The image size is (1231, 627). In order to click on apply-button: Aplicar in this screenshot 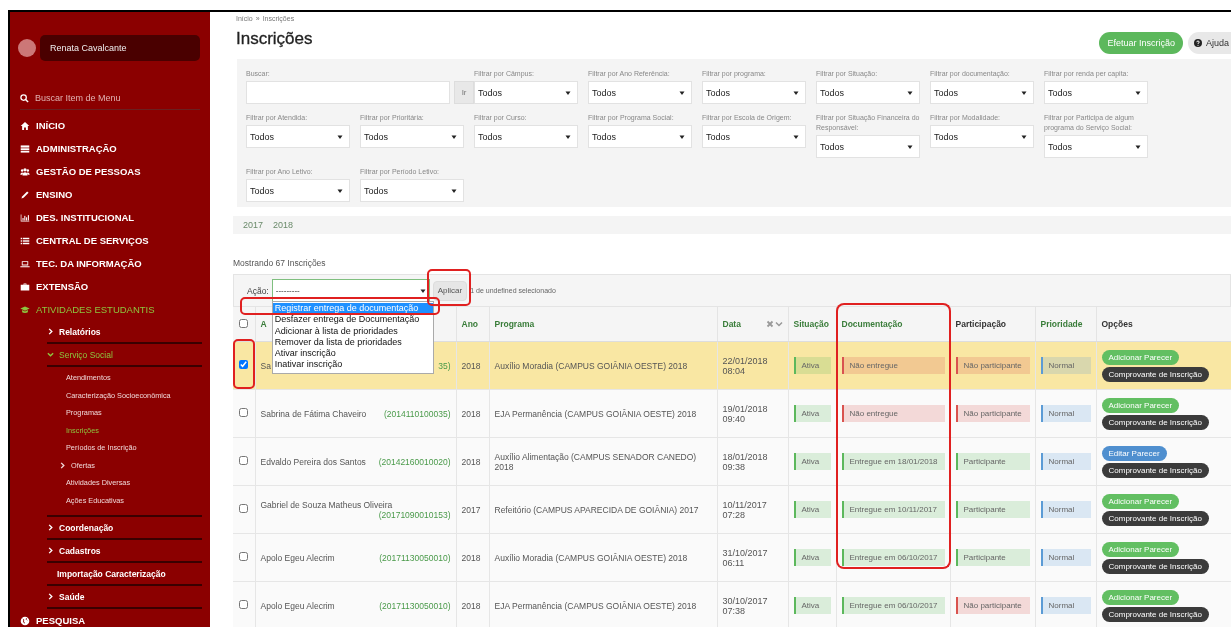, I will do `click(450, 290)`.